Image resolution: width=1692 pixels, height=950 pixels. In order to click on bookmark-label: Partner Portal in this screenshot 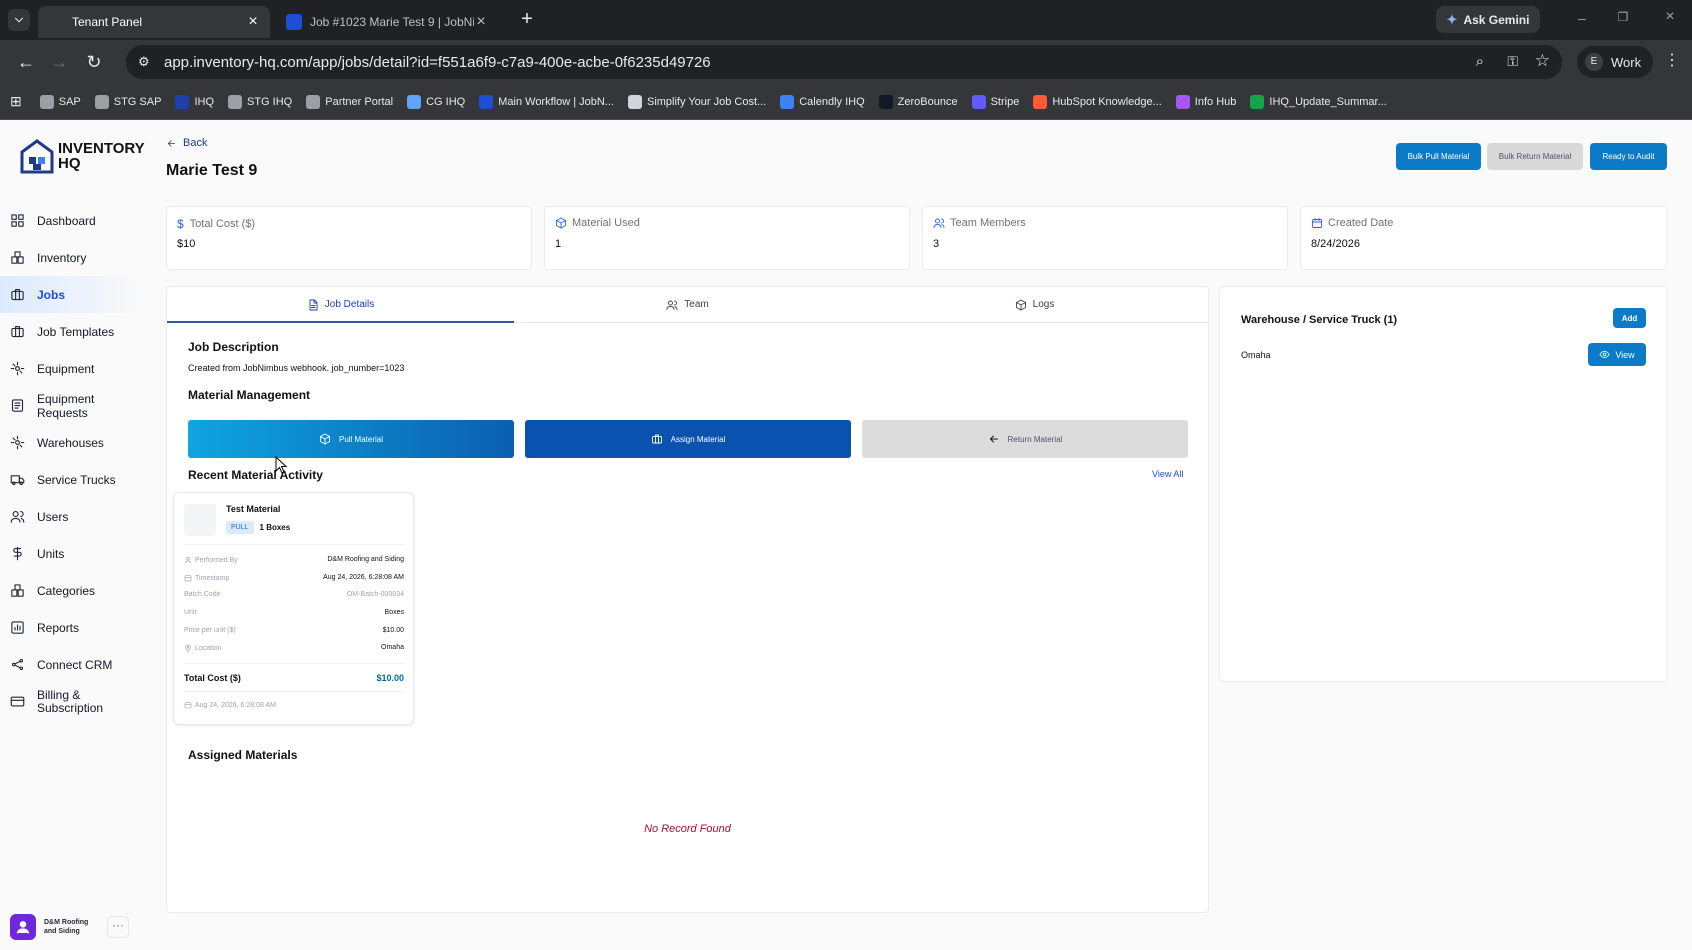, I will do `click(359, 101)`.